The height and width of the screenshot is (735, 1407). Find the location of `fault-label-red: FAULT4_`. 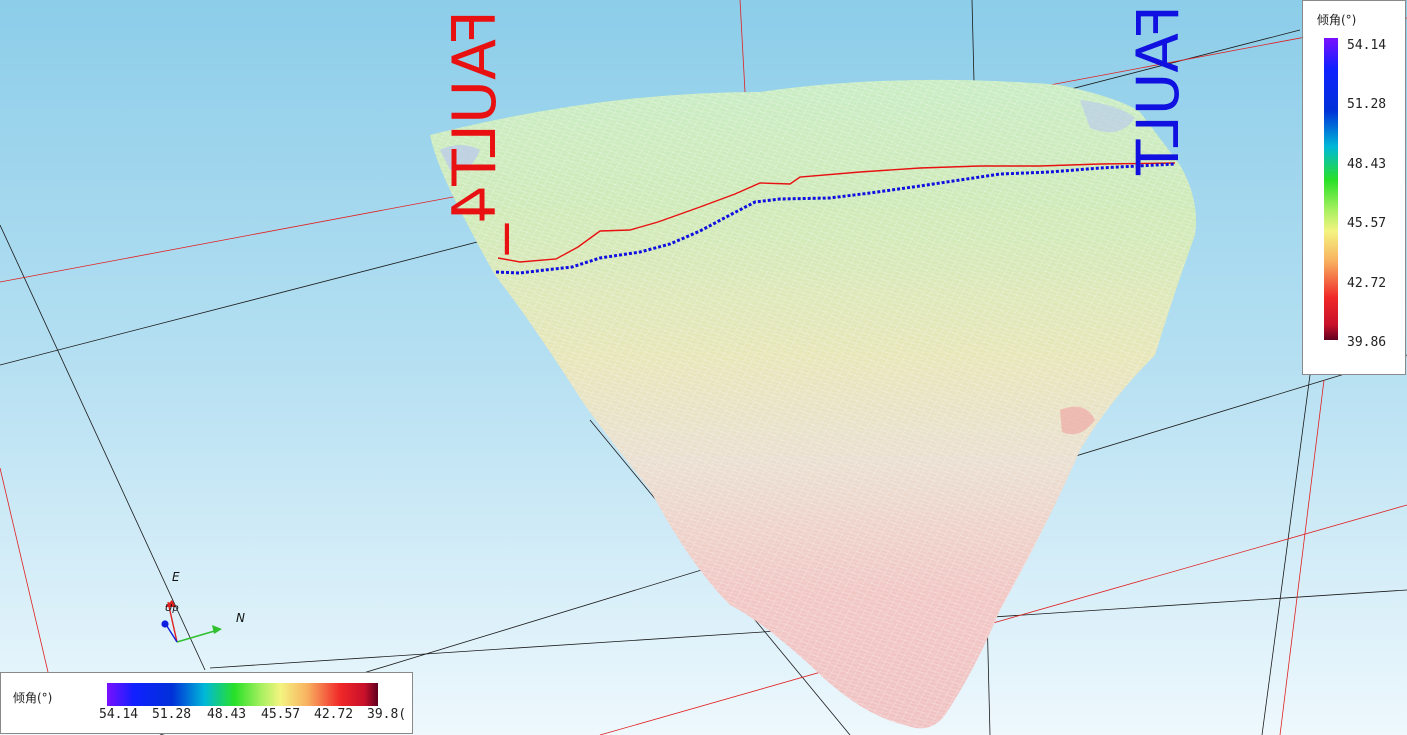

fault-label-red: FAULT4_ is located at coordinates (475, 132).